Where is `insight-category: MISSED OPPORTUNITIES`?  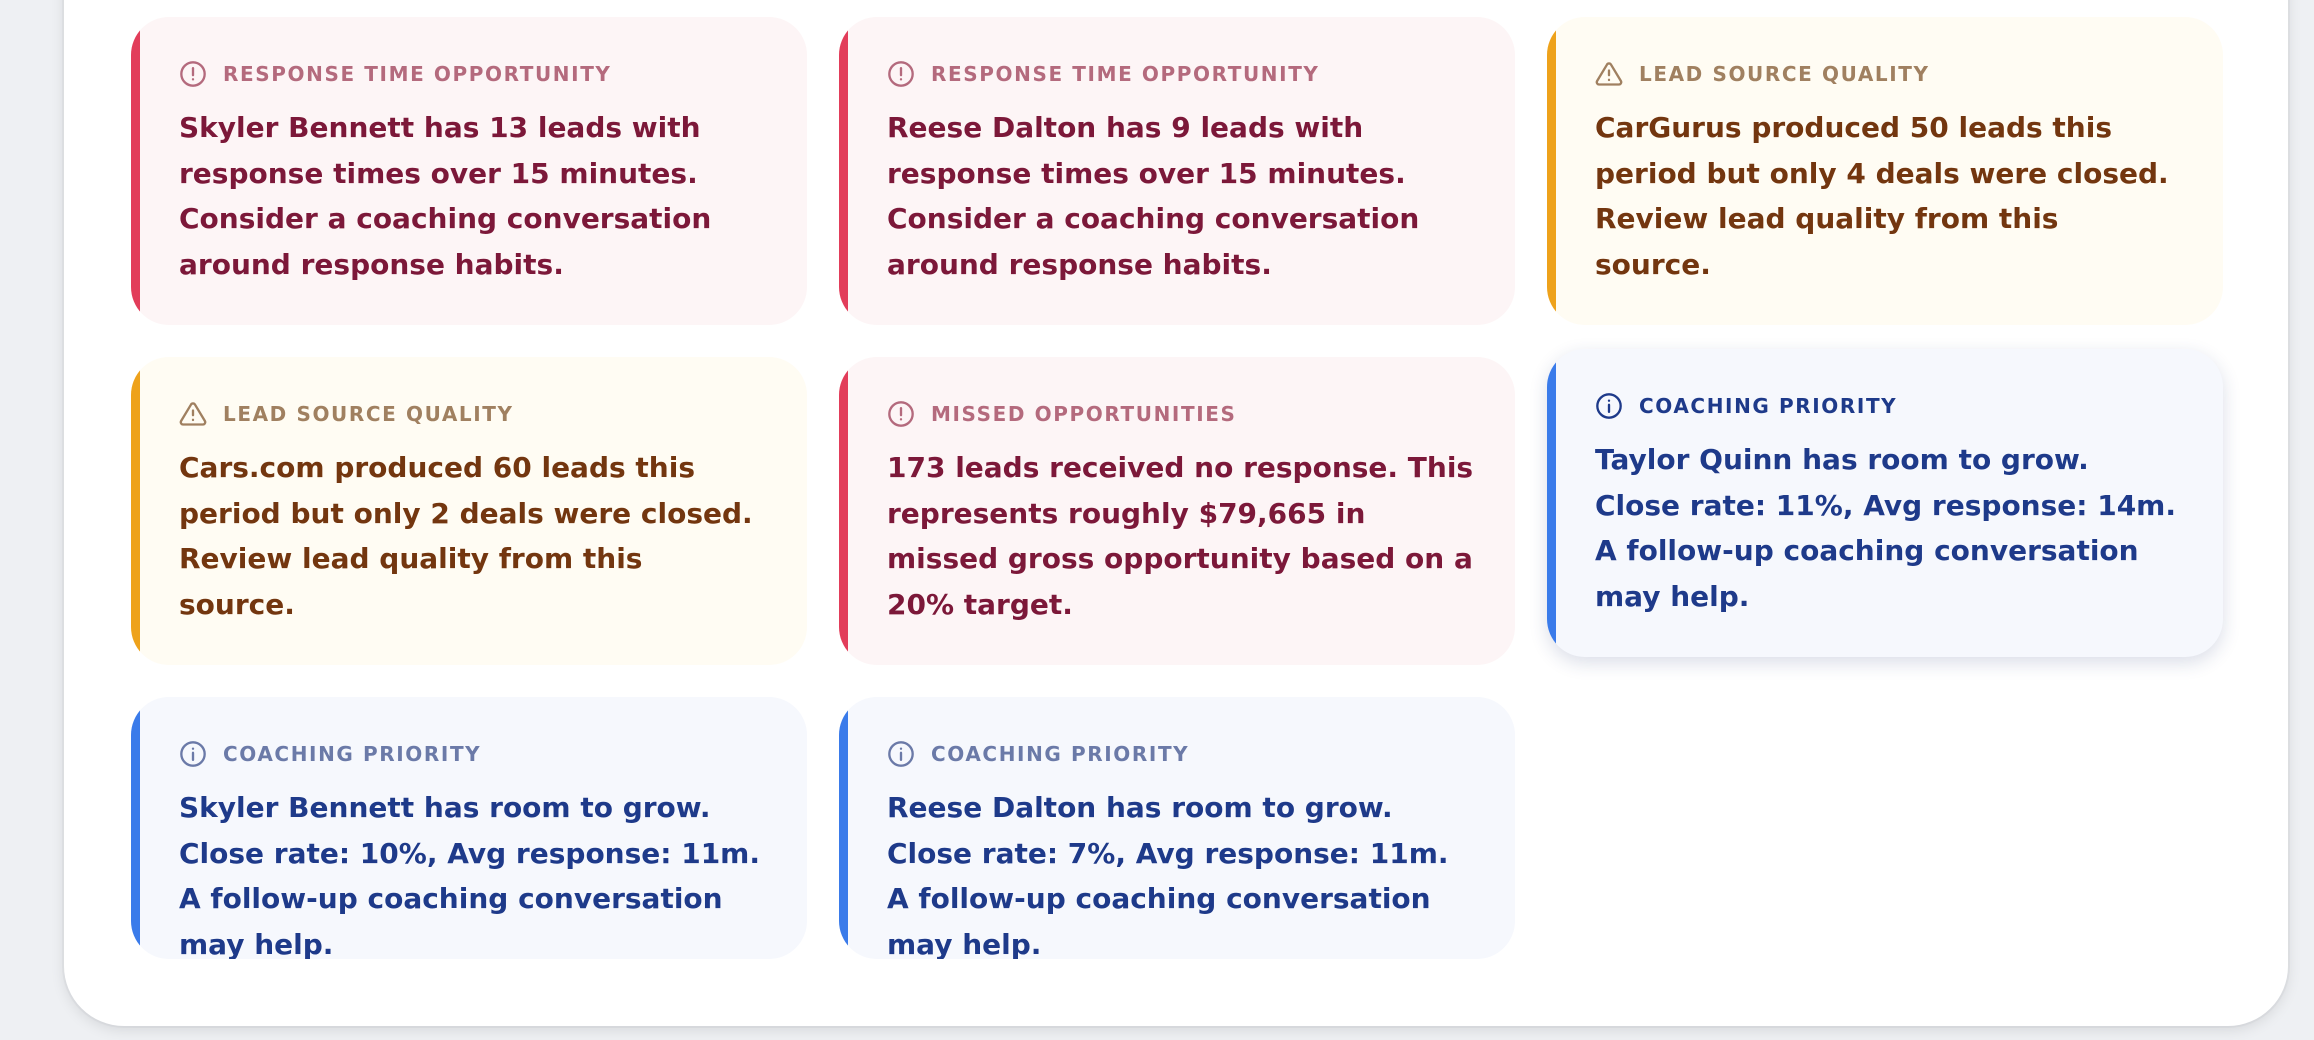
insight-category: MISSED OPPORTUNITIES is located at coordinates (1084, 414).